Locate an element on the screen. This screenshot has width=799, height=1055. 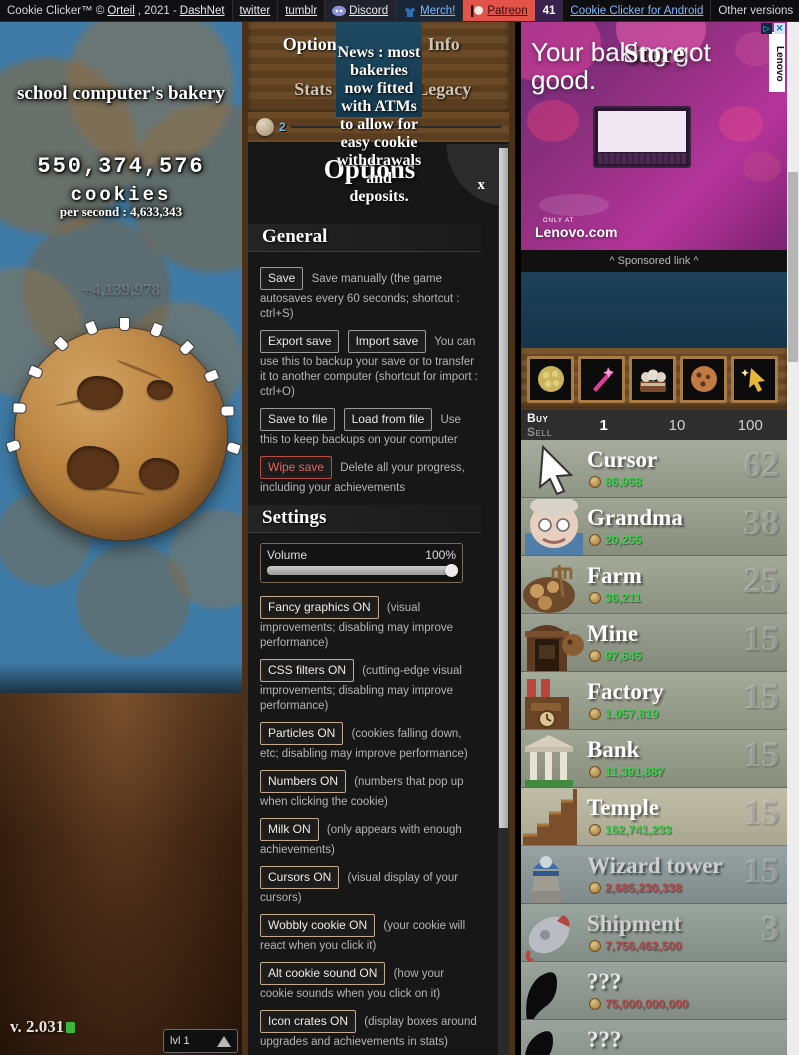
volume-slider: Volume 100% is located at coordinates (361, 563).